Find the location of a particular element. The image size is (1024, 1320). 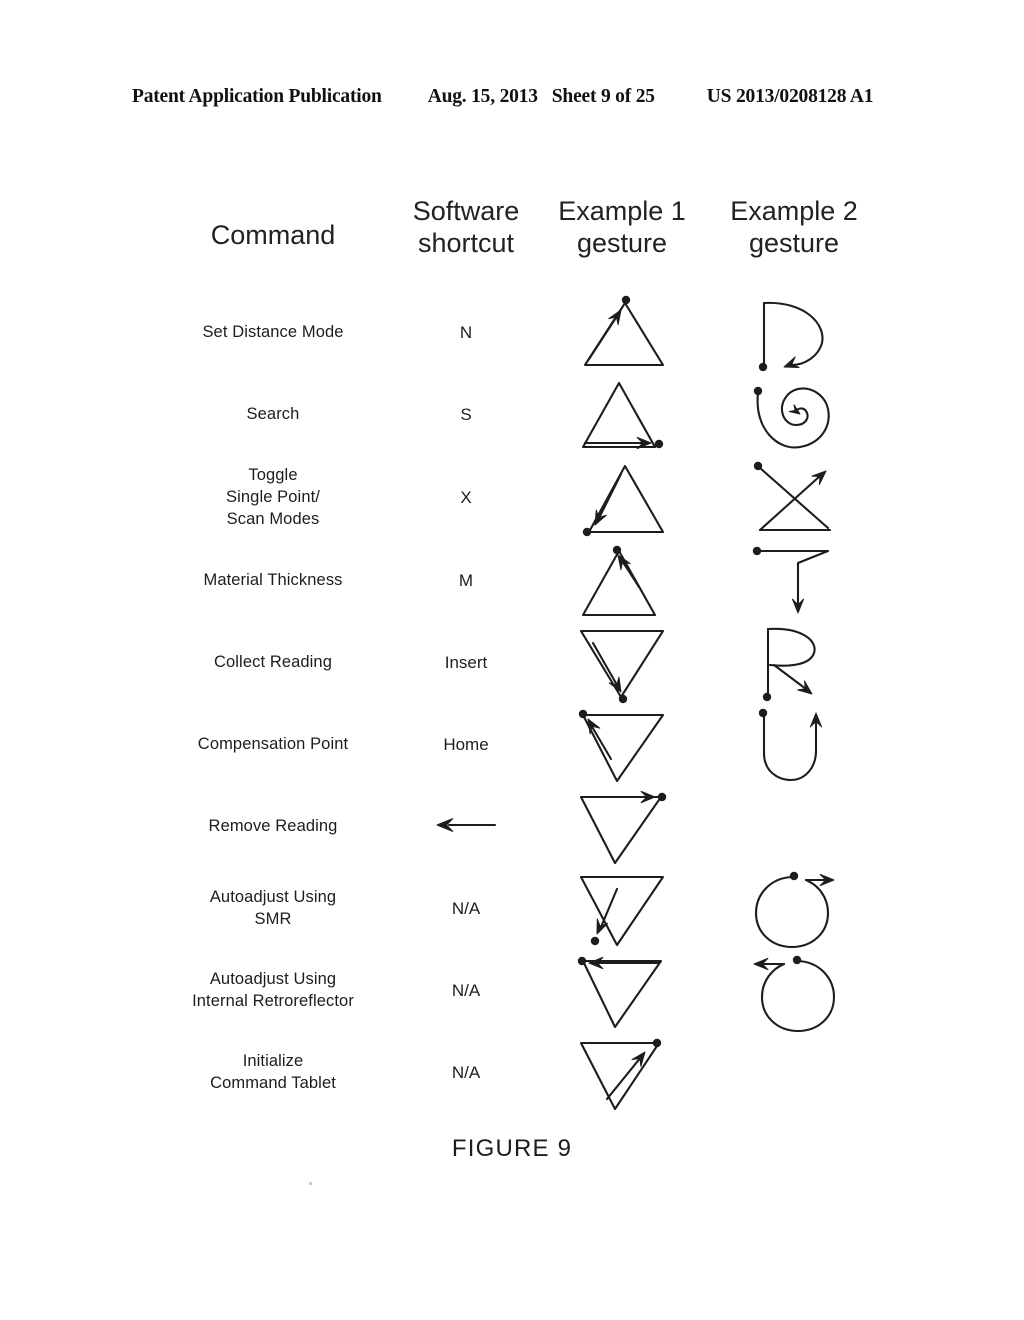

cell-command: Autoadjust Using SMR is located at coordinates (273, 909).